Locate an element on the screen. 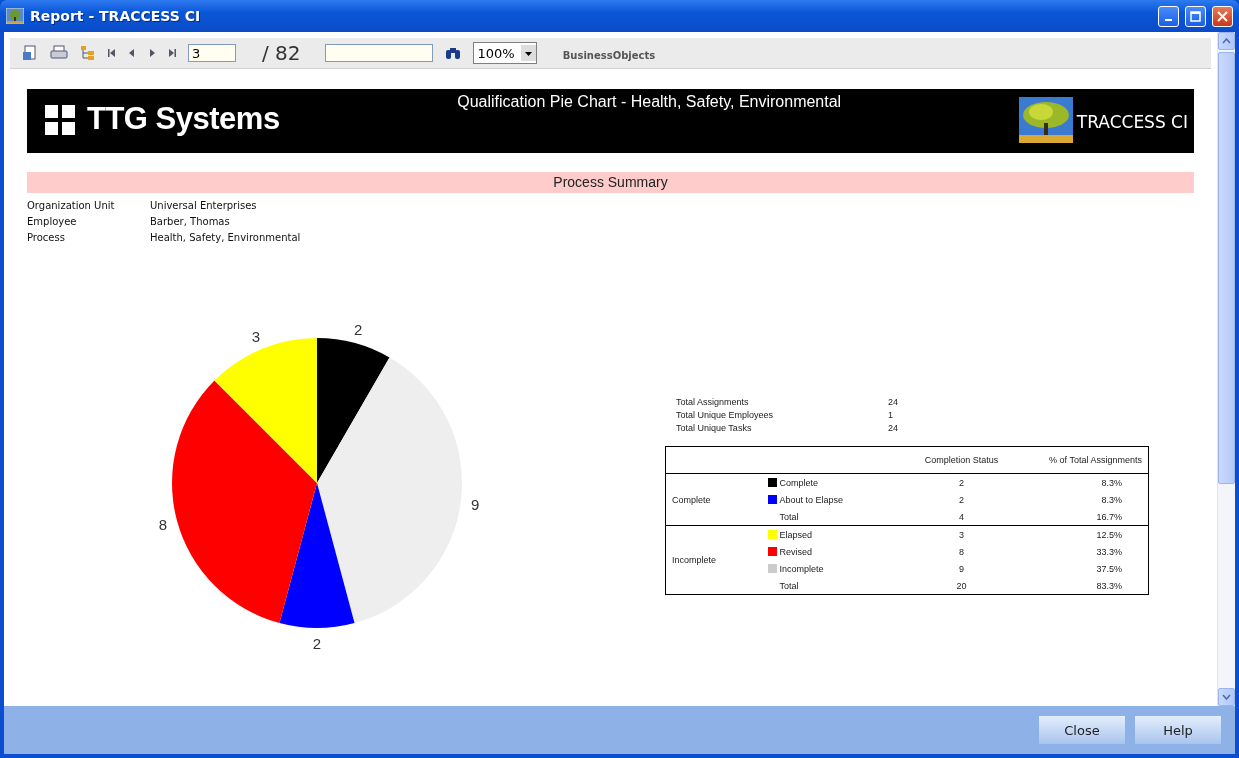 This screenshot has height=758, width=1239. maximize-button is located at coordinates (1195, 16).